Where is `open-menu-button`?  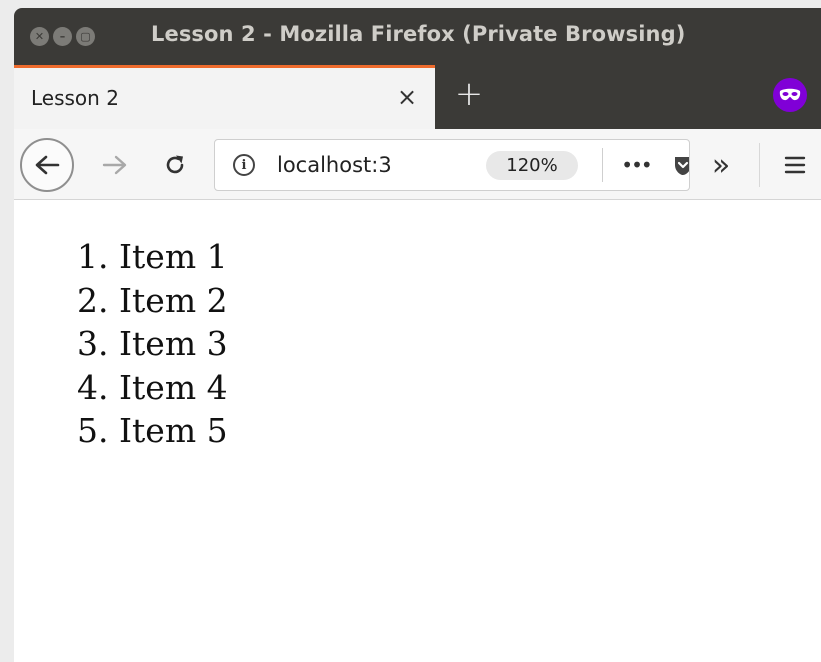 open-menu-button is located at coordinates (795, 165).